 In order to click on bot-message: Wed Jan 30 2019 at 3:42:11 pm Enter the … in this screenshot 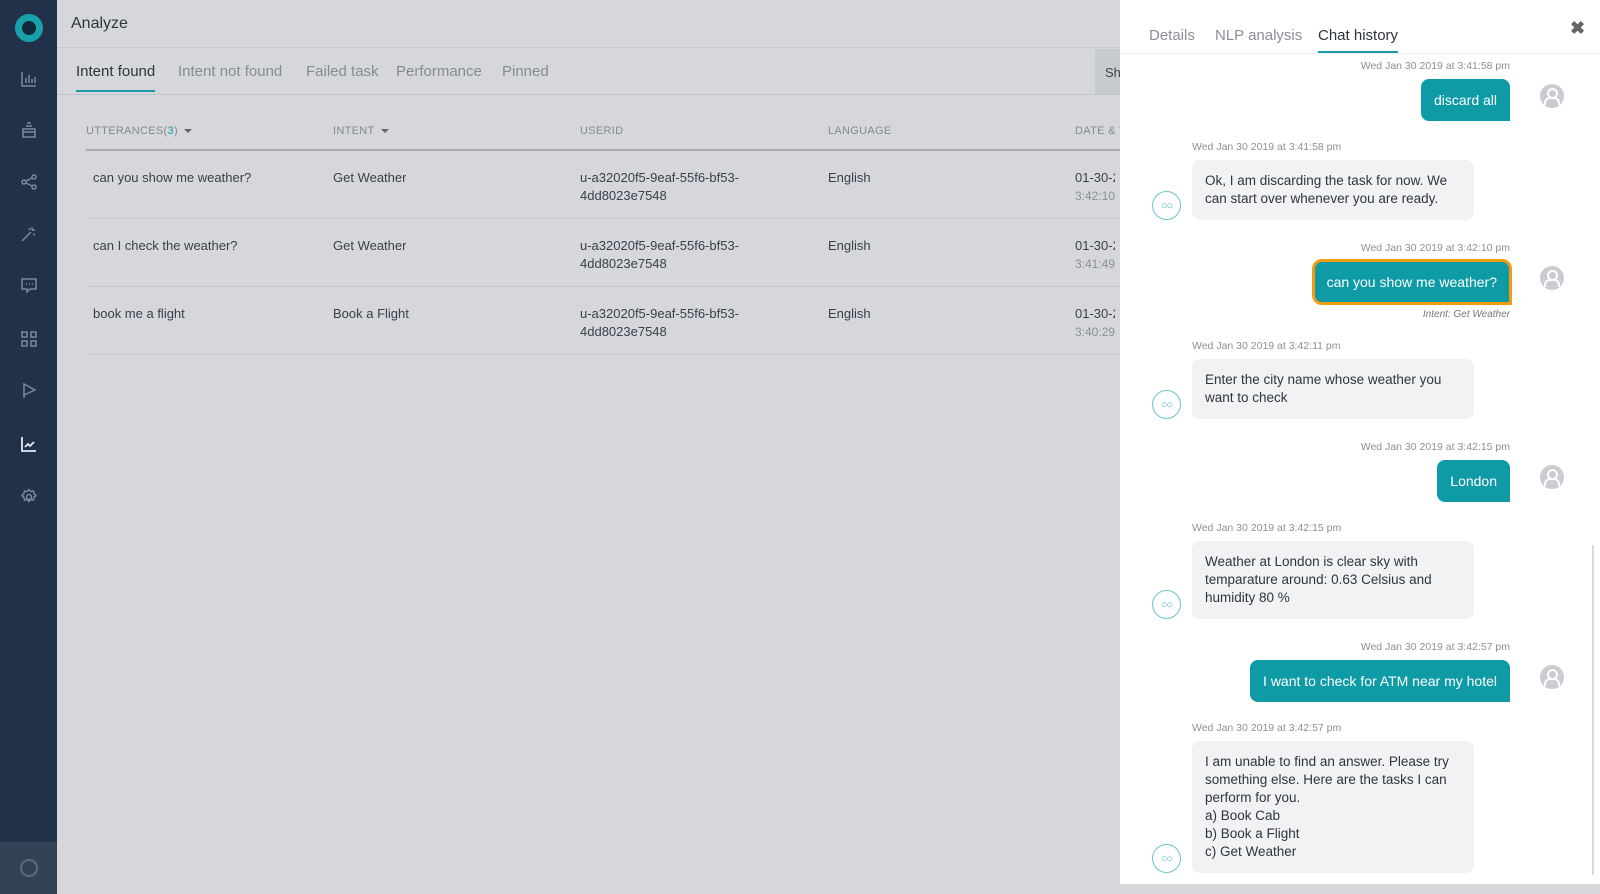, I will do `click(1355, 379)`.